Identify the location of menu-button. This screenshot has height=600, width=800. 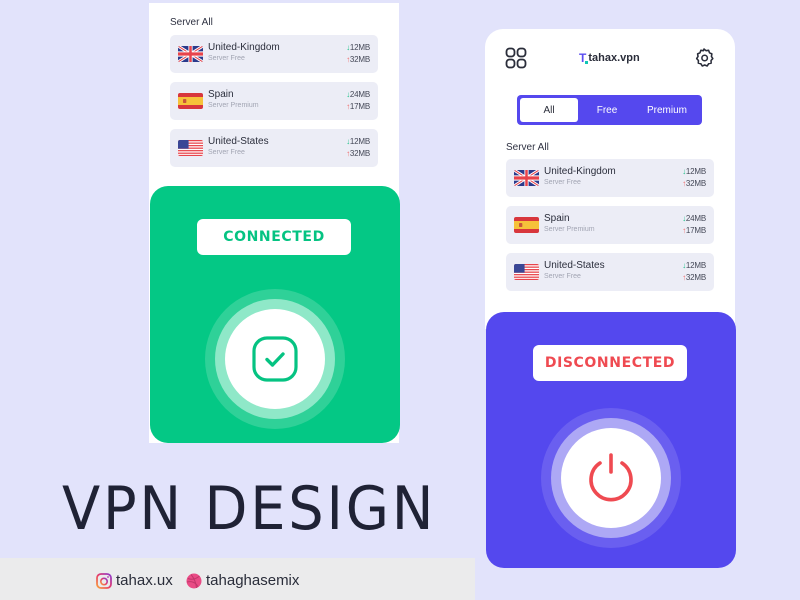
(516, 58).